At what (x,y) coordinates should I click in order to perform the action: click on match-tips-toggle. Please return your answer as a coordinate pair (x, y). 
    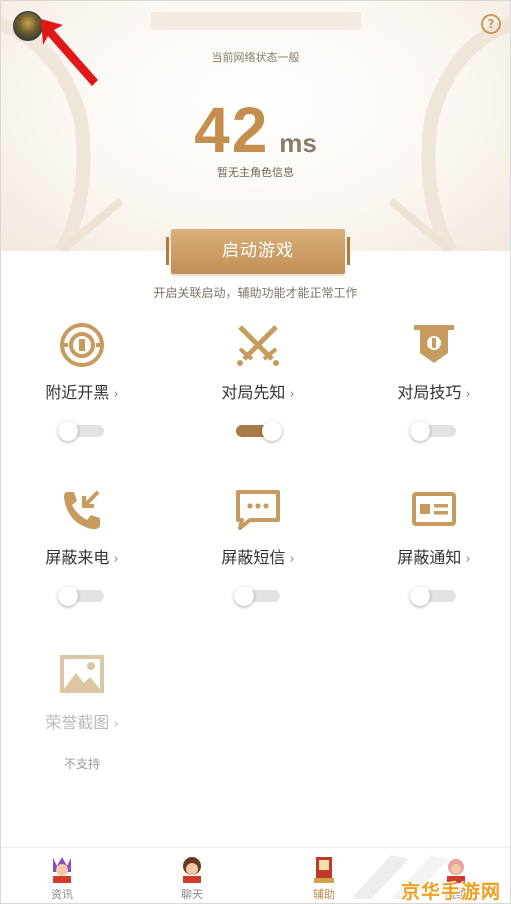
    Looking at the image, I should click on (433, 431).